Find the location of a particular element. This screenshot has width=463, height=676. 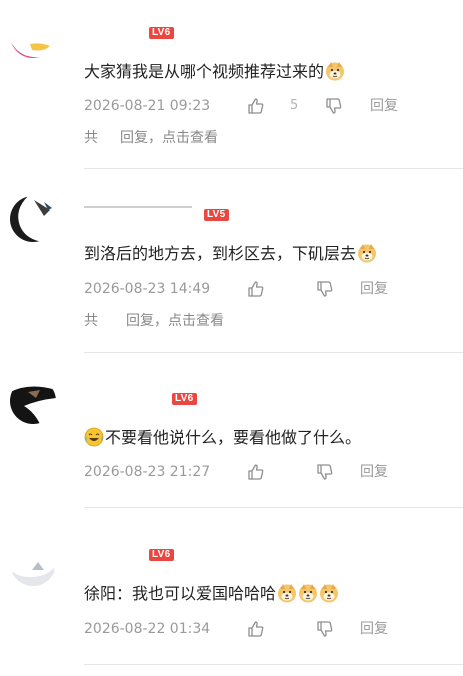

comment-date: 2026-08-21 09:23 is located at coordinates (147, 106).